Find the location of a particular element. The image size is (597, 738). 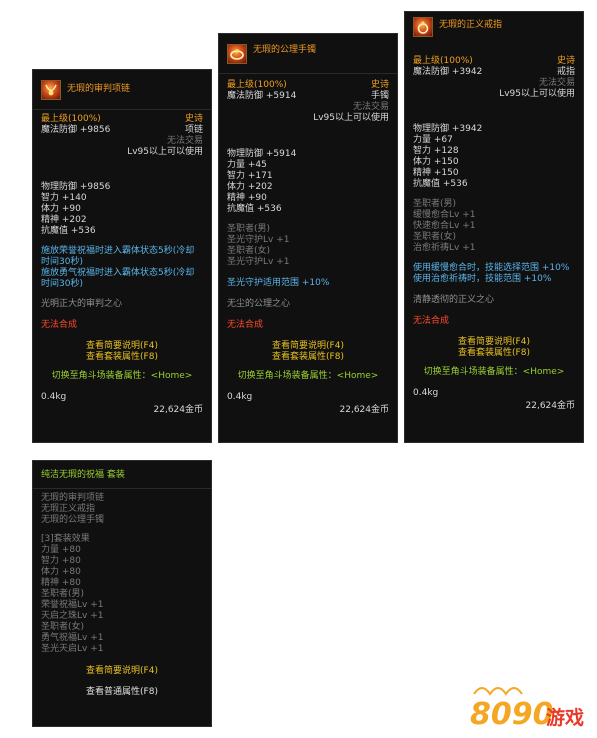

stat-line: 体力 +150 is located at coordinates (436, 162).